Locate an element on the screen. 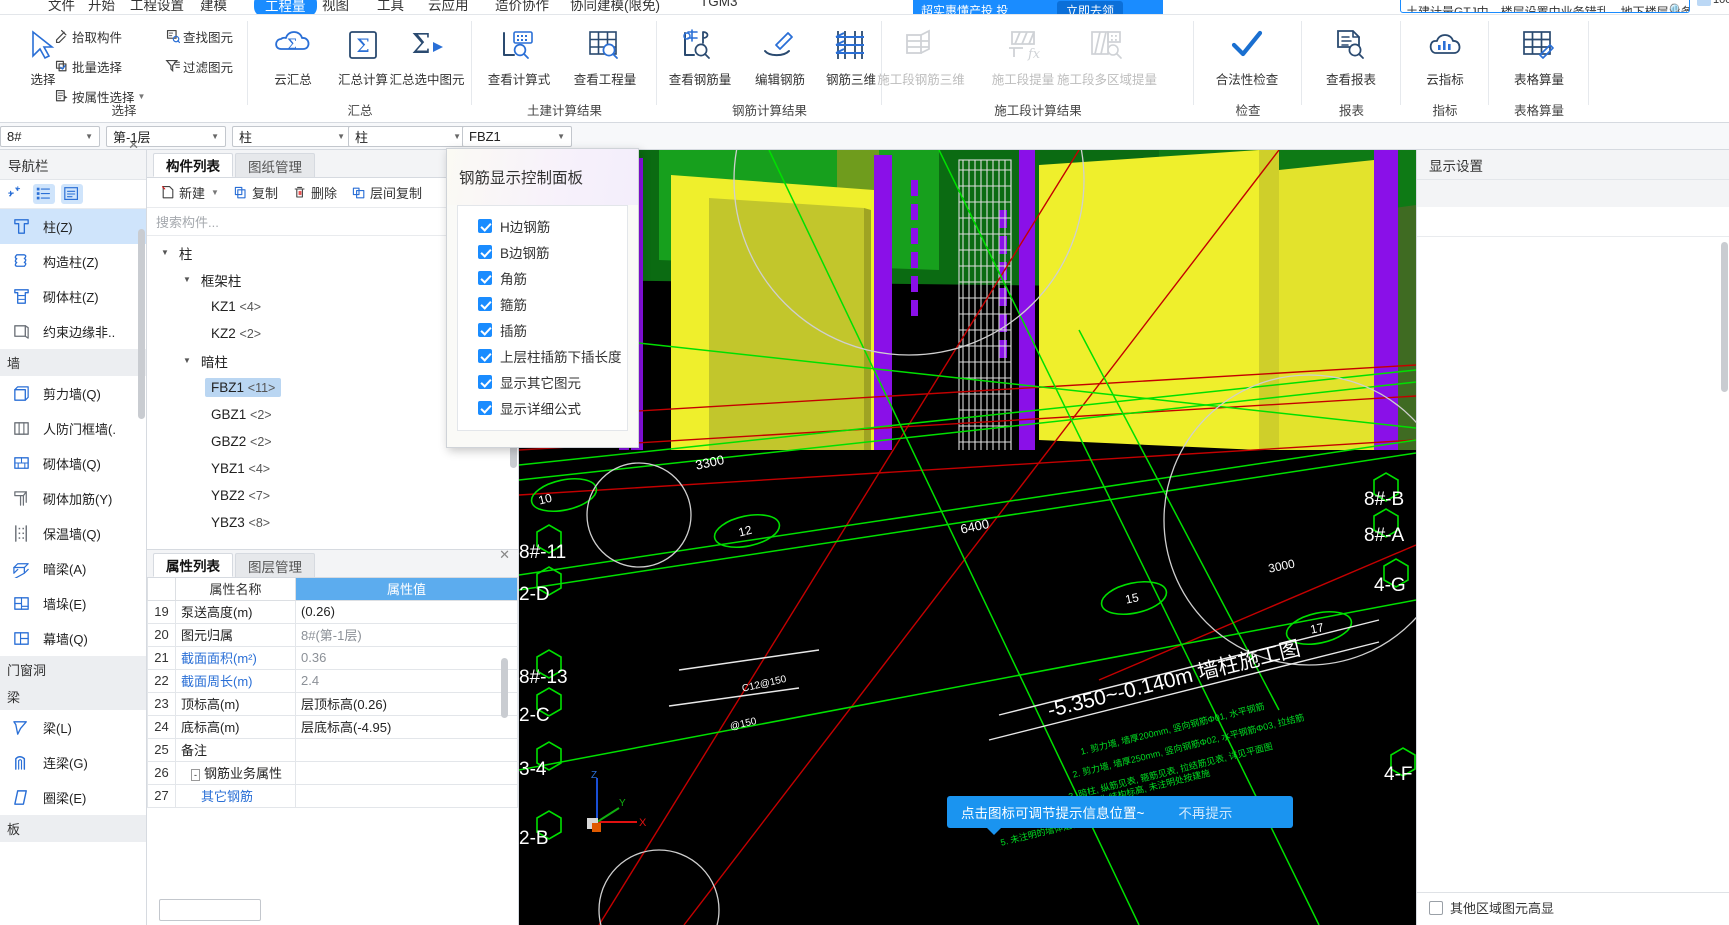 The height and width of the screenshot is (925, 1729). rebar-option-4: 插筋 is located at coordinates (542, 330).